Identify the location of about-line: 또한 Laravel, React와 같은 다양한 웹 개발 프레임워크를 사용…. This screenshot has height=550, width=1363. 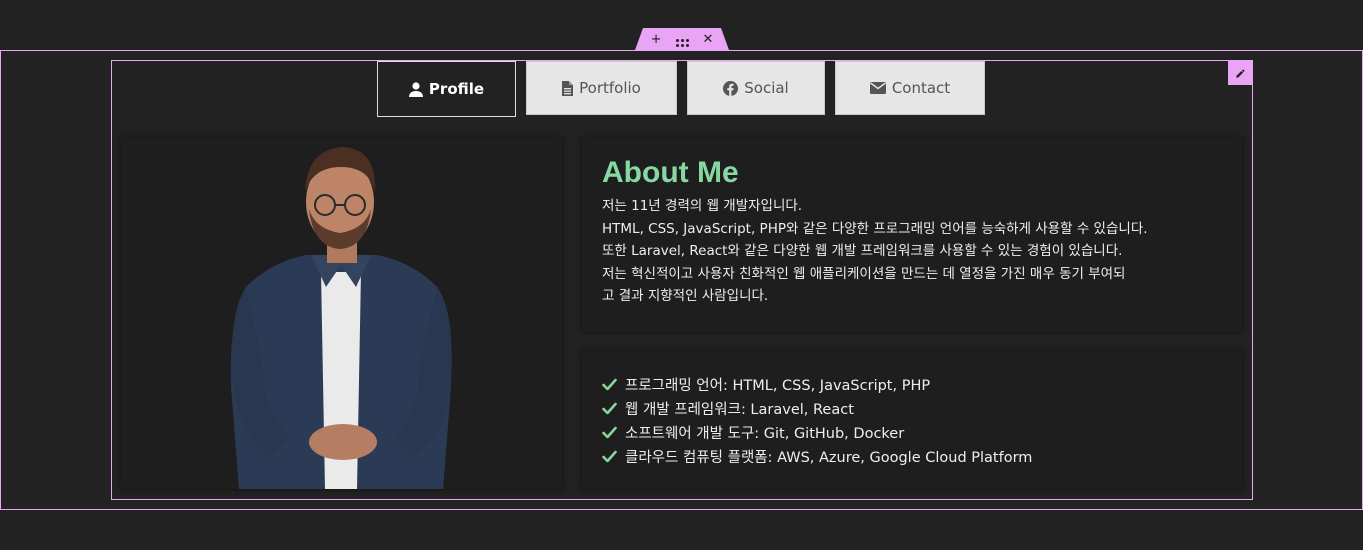
(862, 251).